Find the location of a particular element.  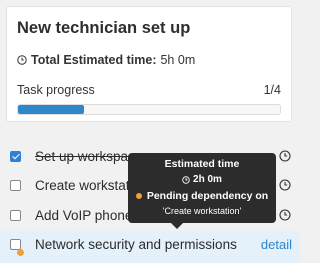

task-label: Network security and permissions is located at coordinates (136, 244).